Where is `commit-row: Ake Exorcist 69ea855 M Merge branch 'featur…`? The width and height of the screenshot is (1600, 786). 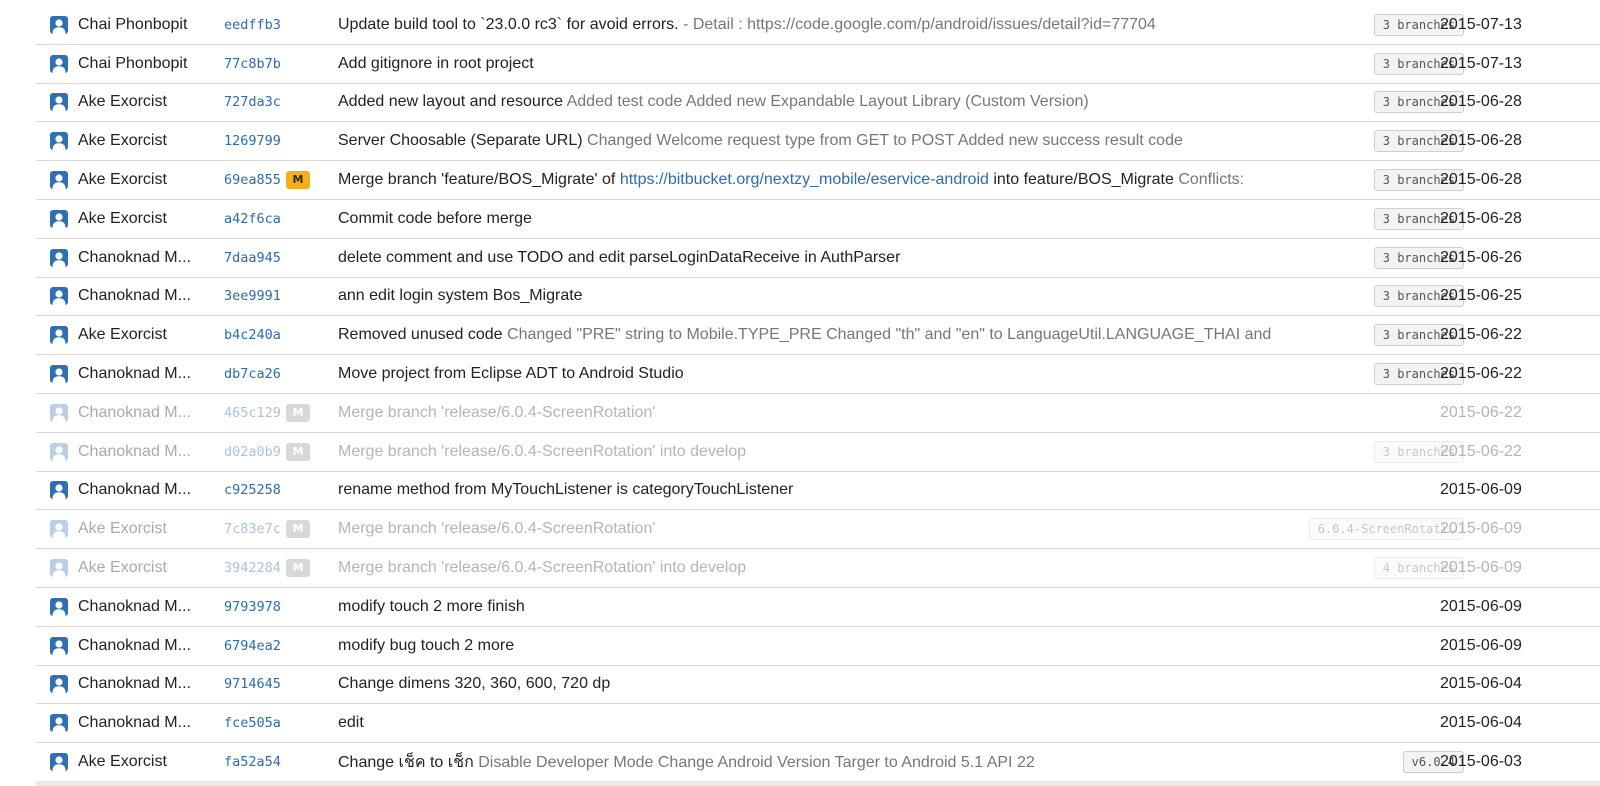 commit-row: Ake Exorcist 69ea855 M Merge branch 'featur… is located at coordinates (818, 180).